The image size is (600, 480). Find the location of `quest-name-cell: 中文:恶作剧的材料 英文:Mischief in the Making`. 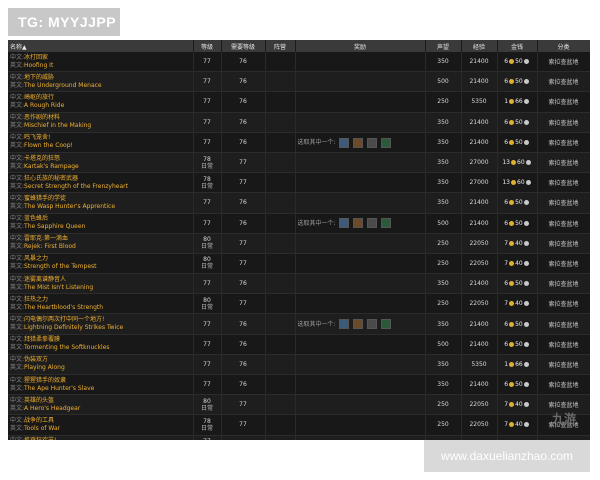

quest-name-cell: 中文:恶作剧的材料 英文:Mischief in the Making is located at coordinates (101, 122).